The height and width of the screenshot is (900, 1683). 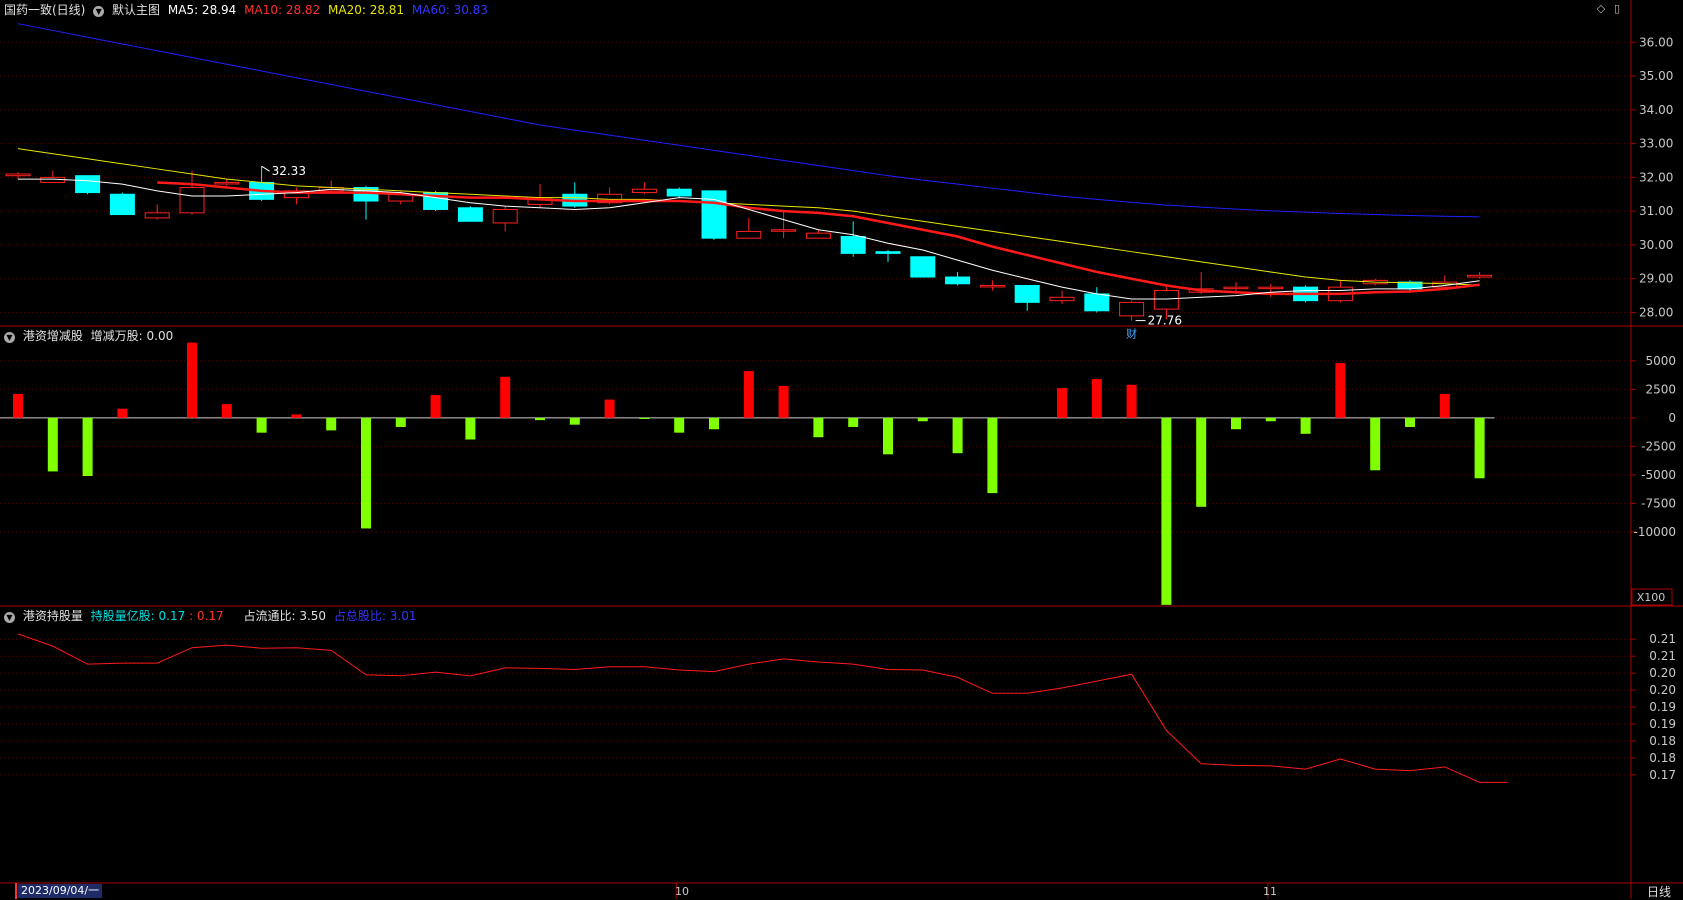 What do you see at coordinates (1656, 177) in the screenshot?
I see `main-ytick-label: 32.00` at bounding box center [1656, 177].